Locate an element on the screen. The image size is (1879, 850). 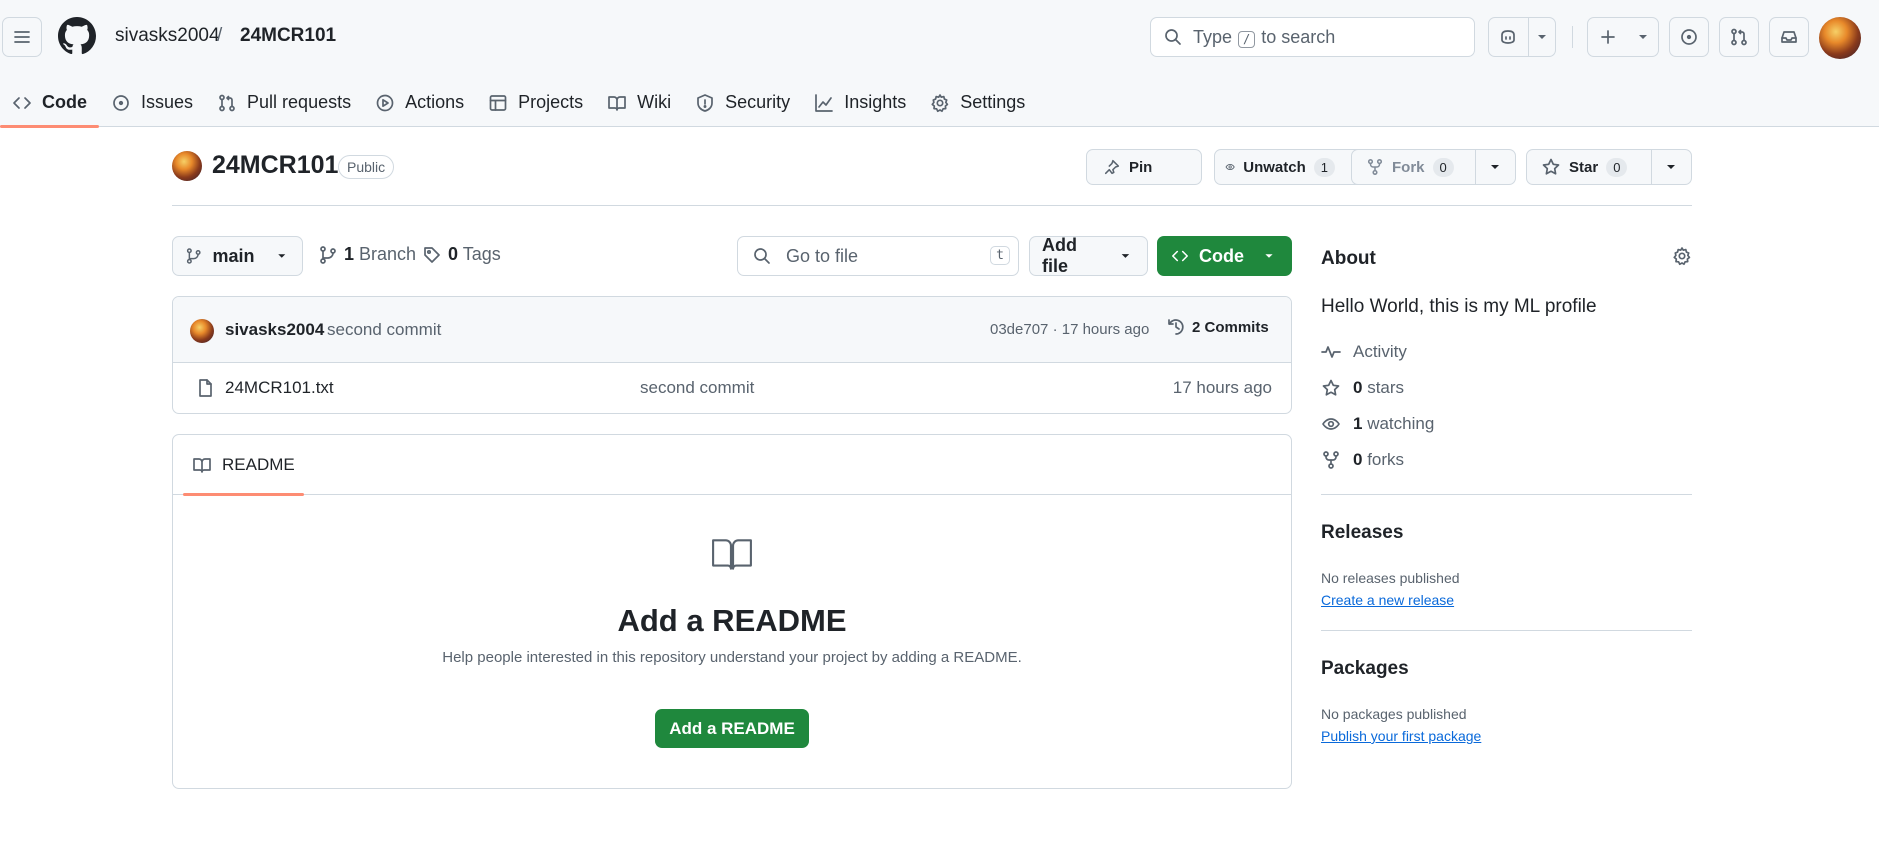
watch-counter: 1 is located at coordinates (1324, 167).